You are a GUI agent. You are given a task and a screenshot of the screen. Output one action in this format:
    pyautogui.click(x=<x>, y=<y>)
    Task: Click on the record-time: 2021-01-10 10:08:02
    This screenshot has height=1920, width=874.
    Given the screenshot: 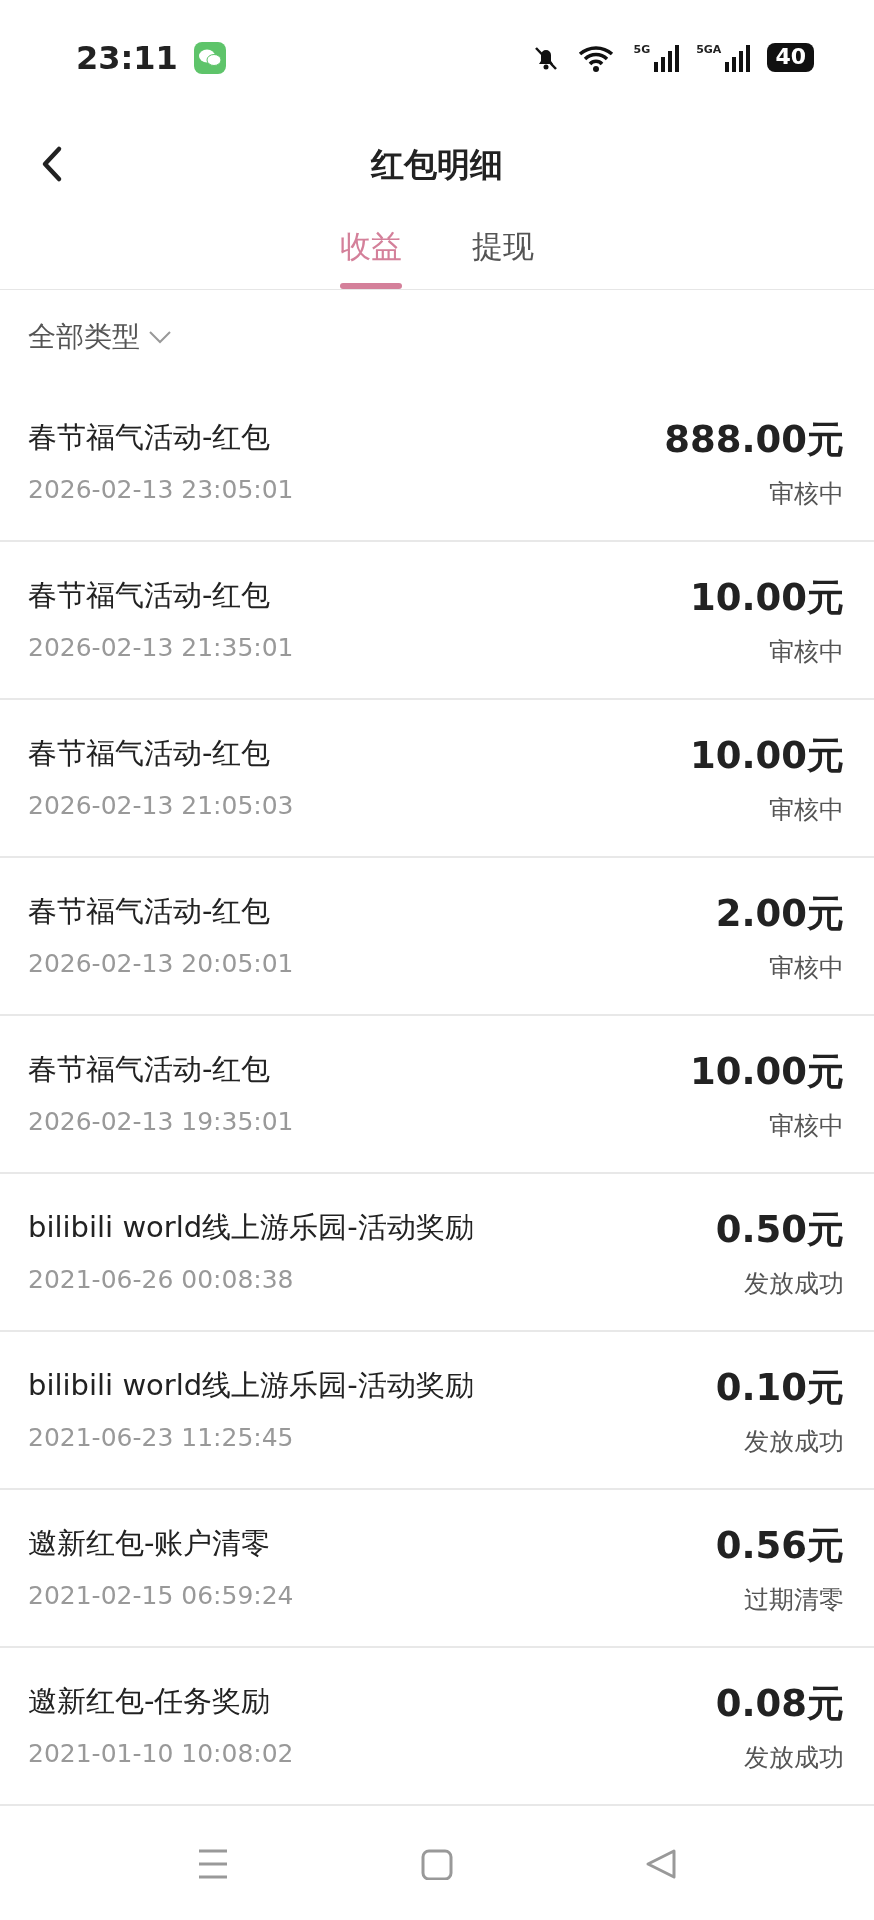 What is the action you would take?
    pyautogui.click(x=161, y=1754)
    